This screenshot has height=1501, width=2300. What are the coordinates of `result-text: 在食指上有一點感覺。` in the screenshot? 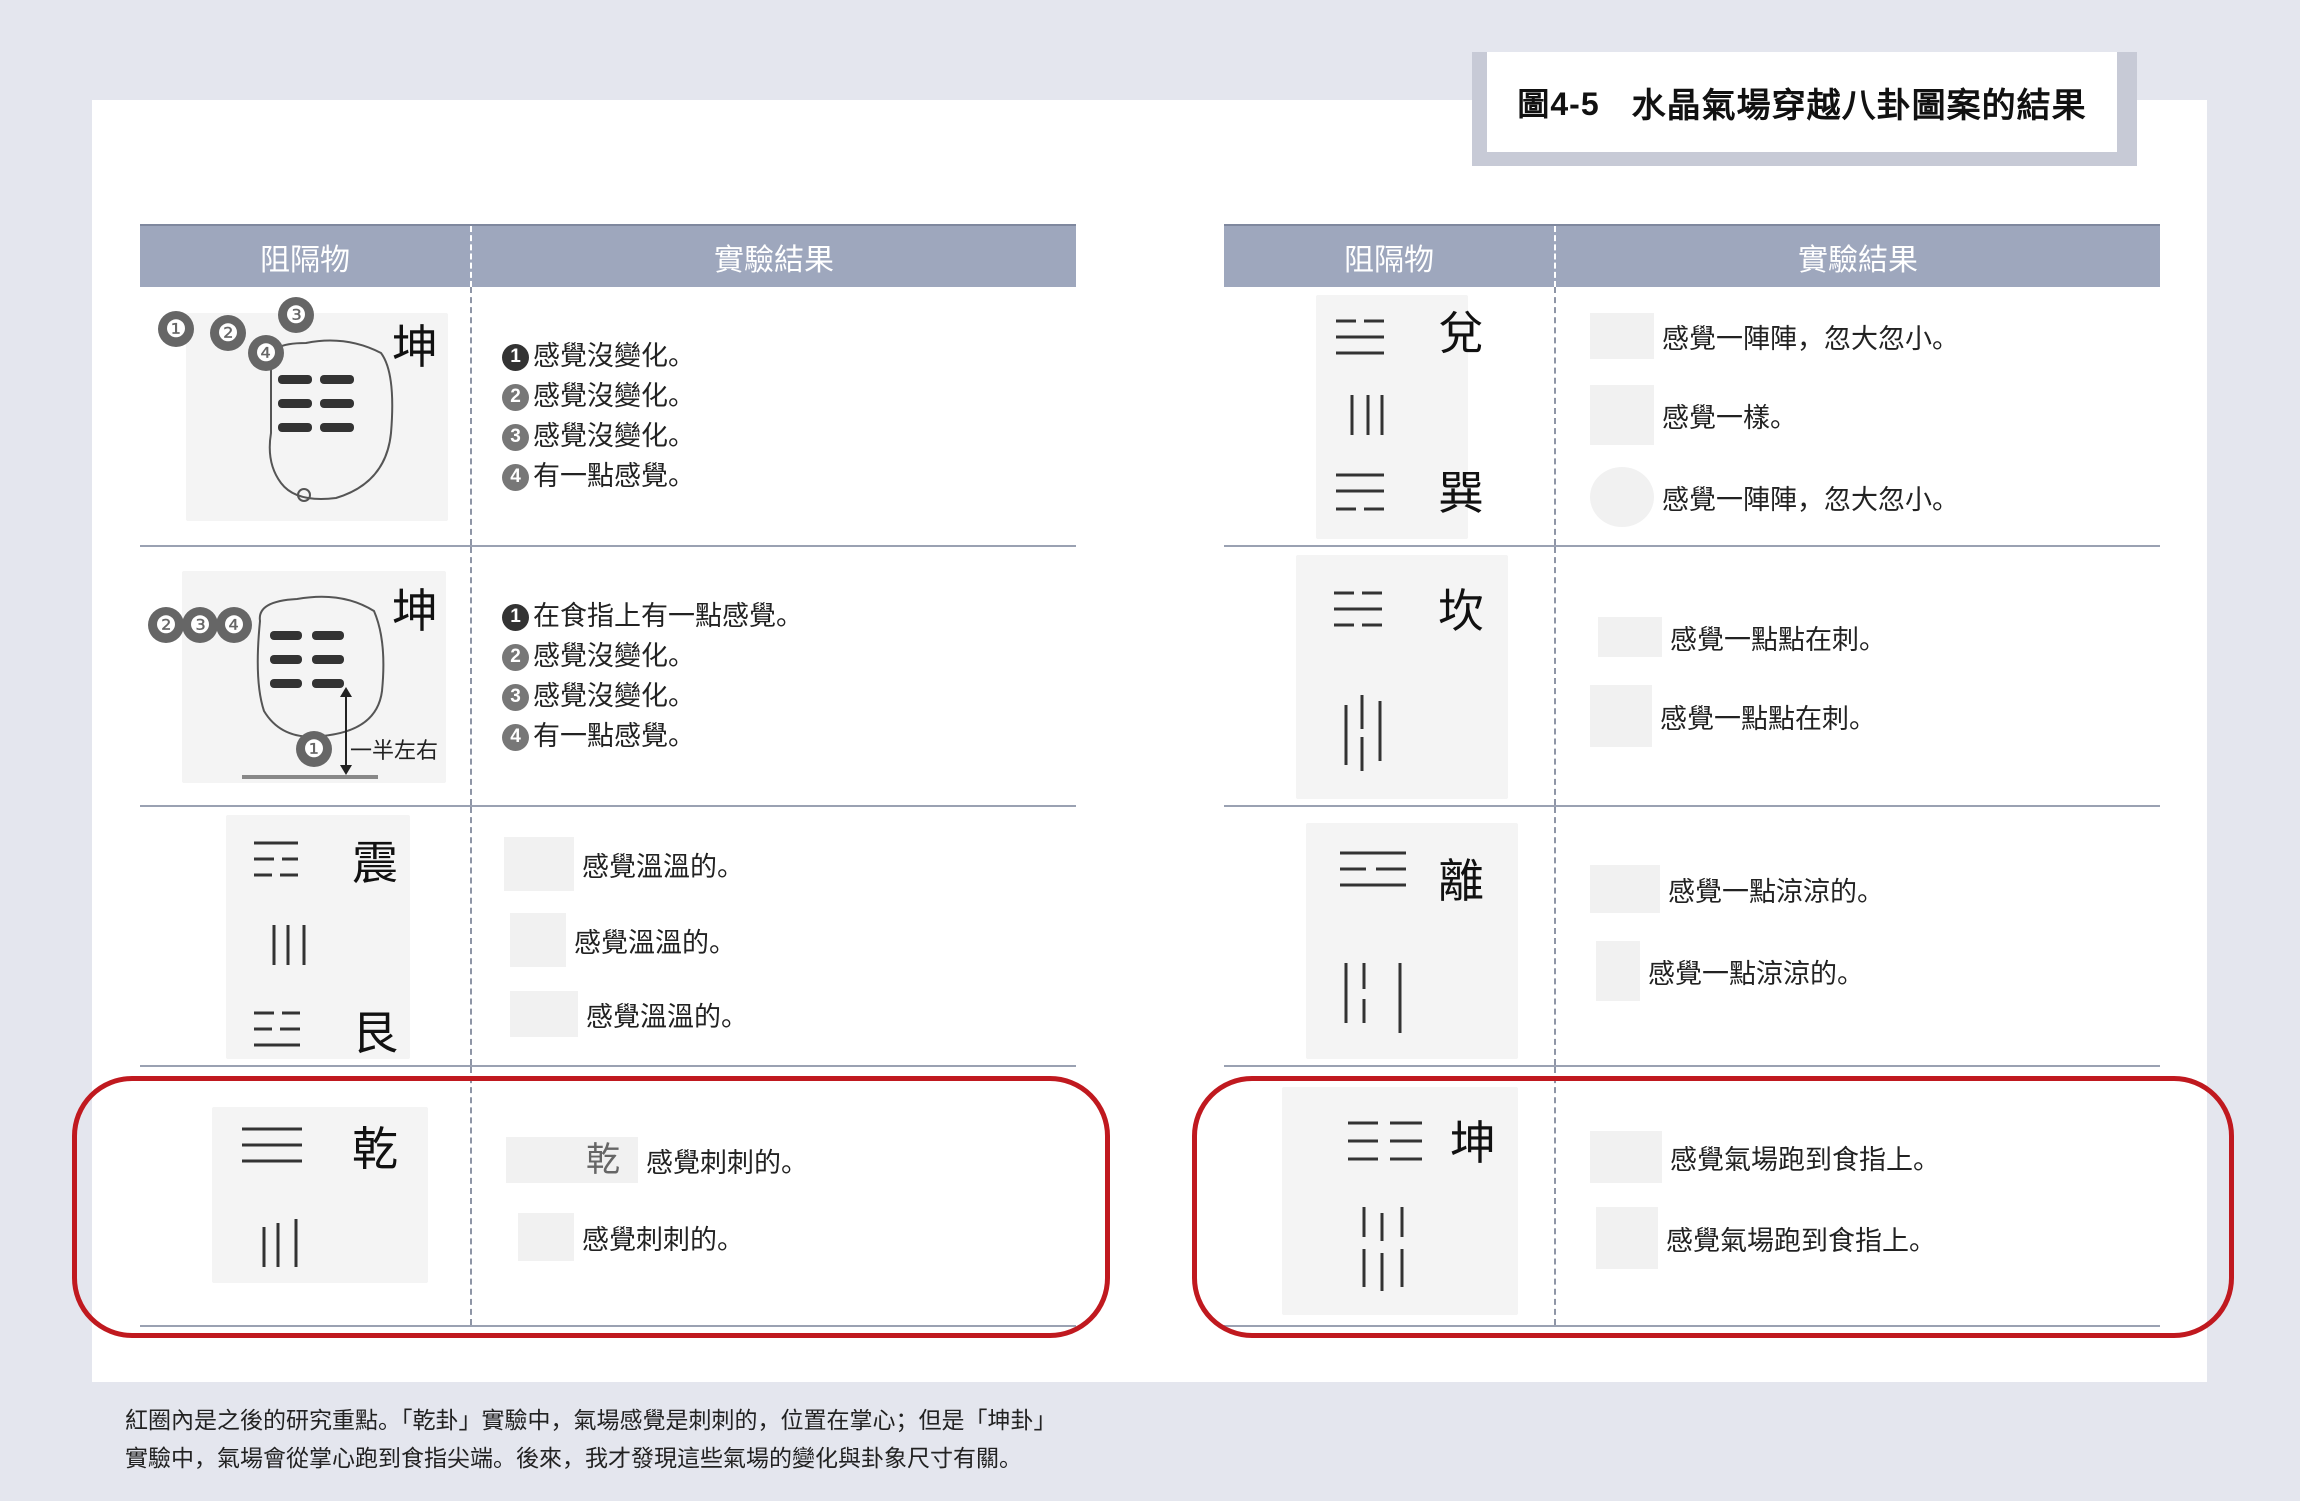 It's located at (668, 616).